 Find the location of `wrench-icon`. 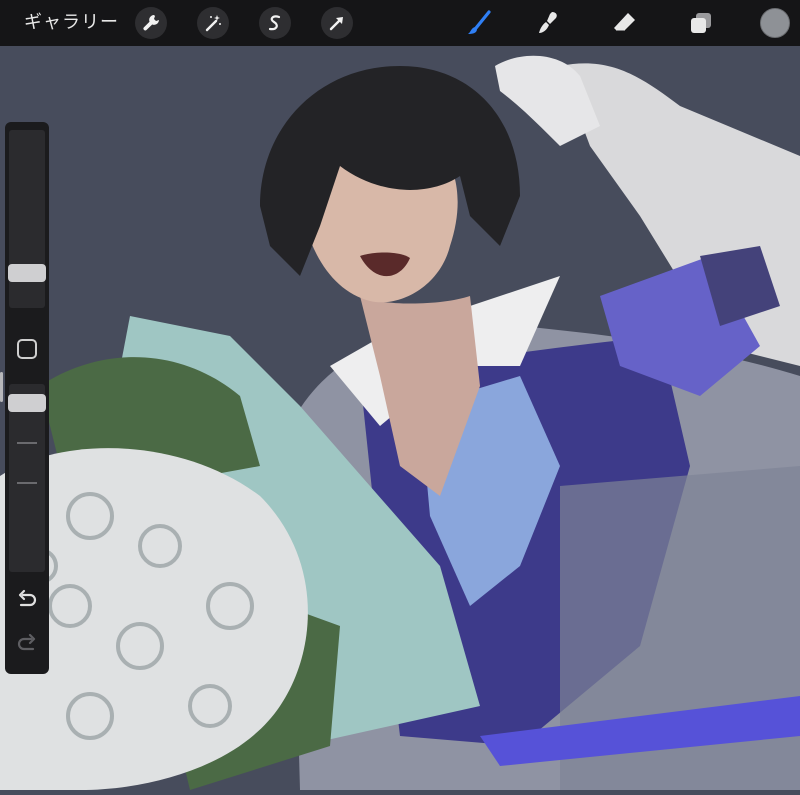

wrench-icon is located at coordinates (151, 23).